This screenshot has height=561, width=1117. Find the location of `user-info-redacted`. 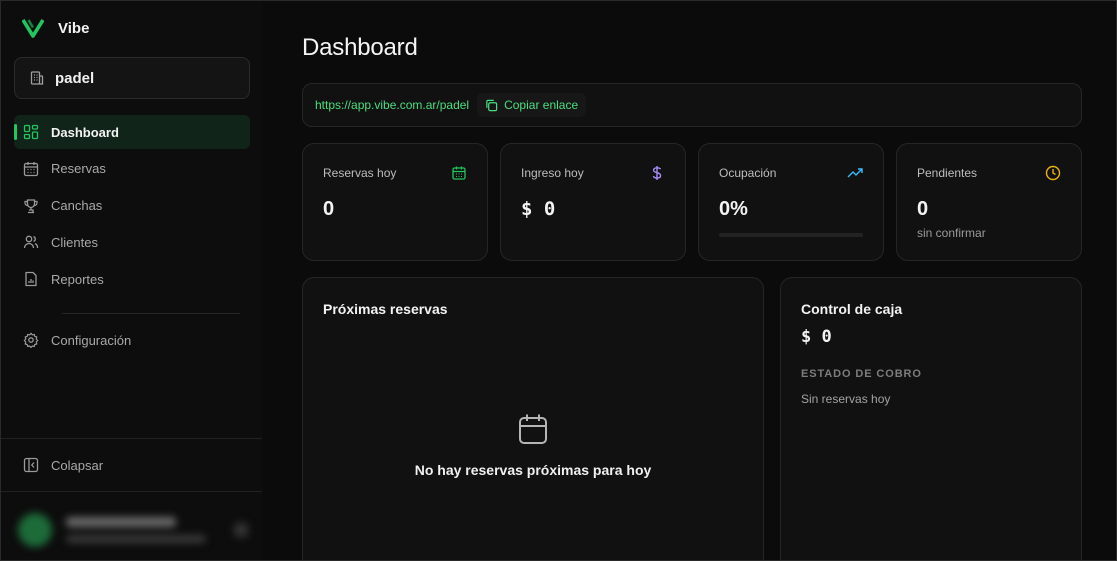

user-info-redacted is located at coordinates (136, 530).